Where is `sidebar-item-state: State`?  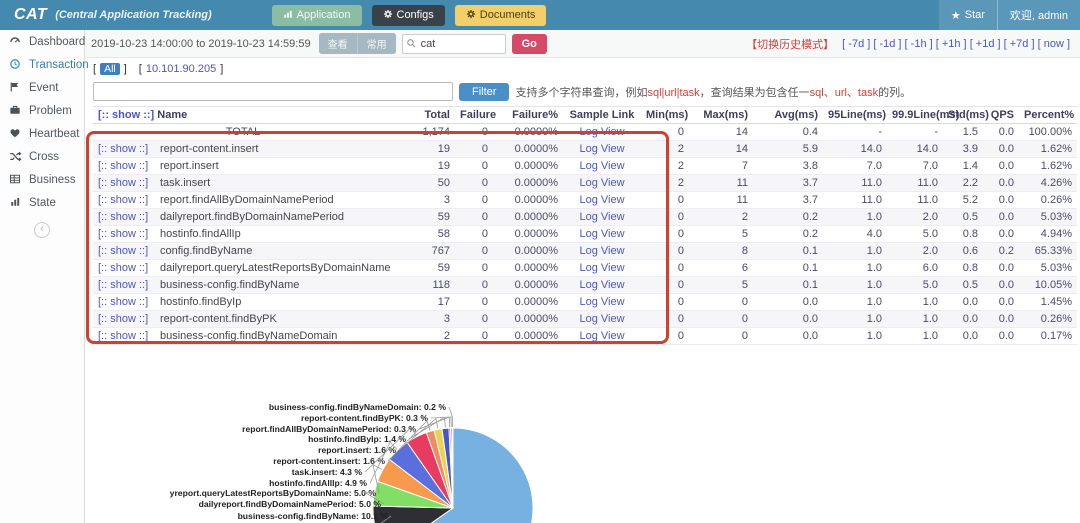 sidebar-item-state: State is located at coordinates (42, 202).